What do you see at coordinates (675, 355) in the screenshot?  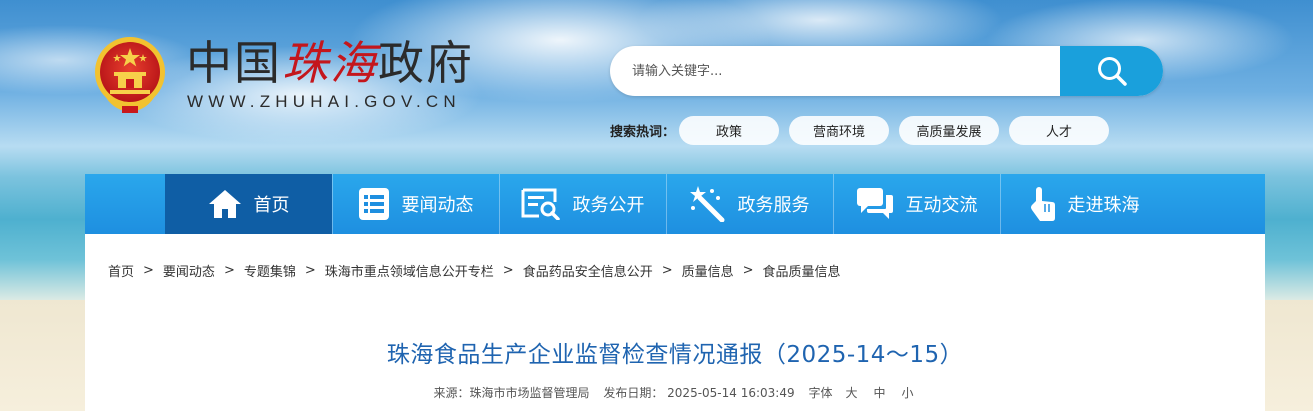 I see `article-title: 珠海食品生产企业监督检查情况通报（2025-14～15）` at bounding box center [675, 355].